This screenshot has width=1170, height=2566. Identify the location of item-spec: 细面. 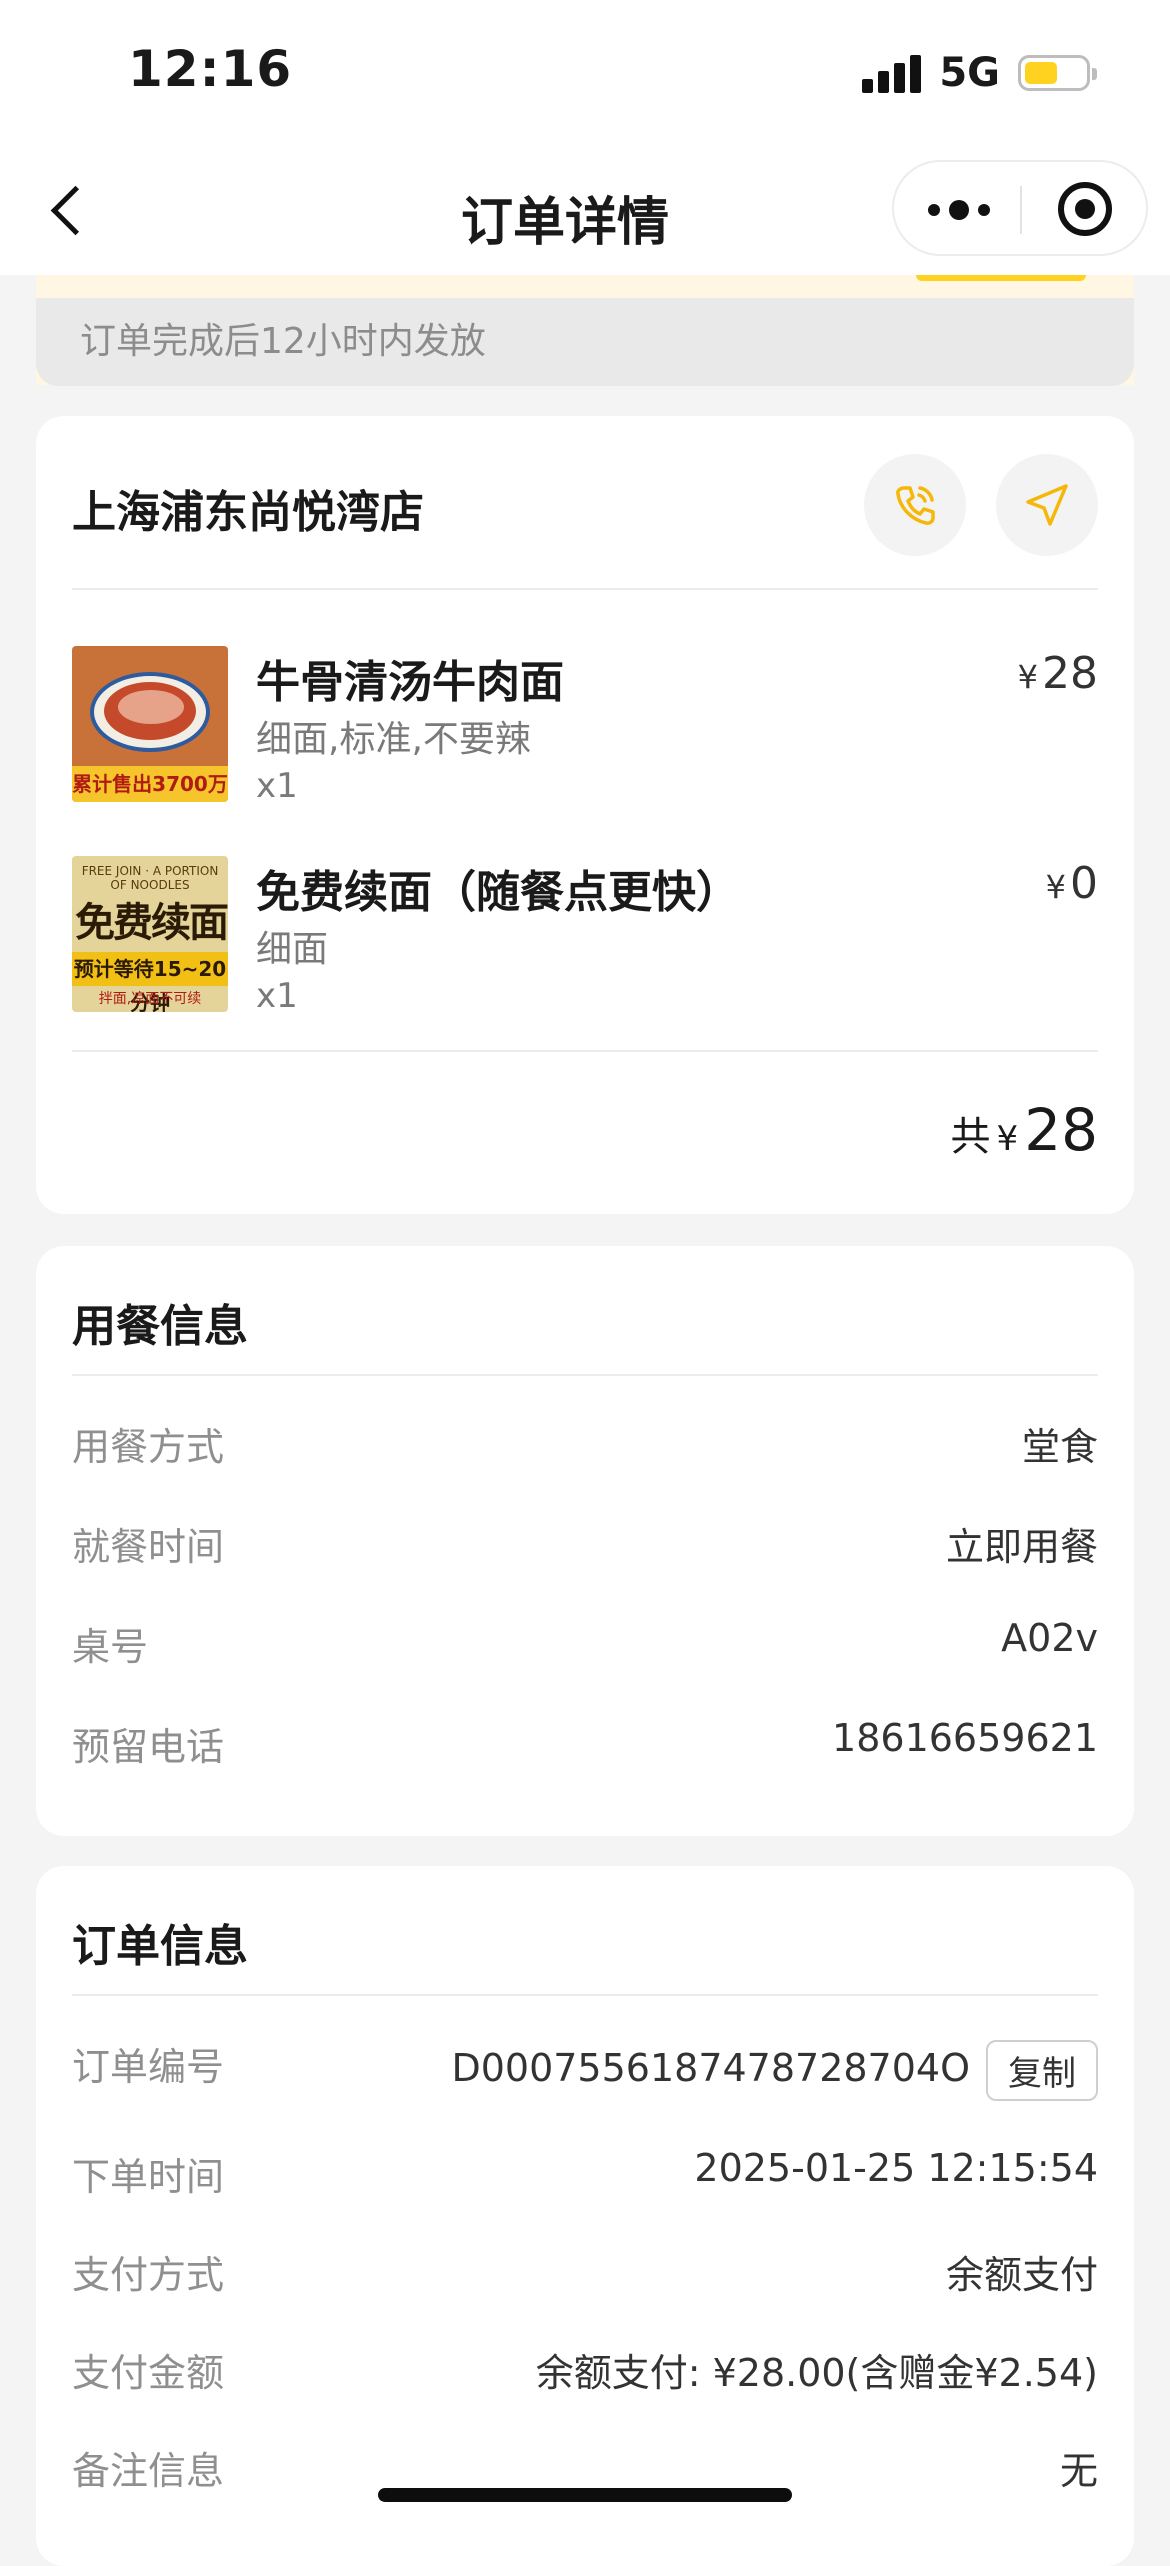
(292, 949).